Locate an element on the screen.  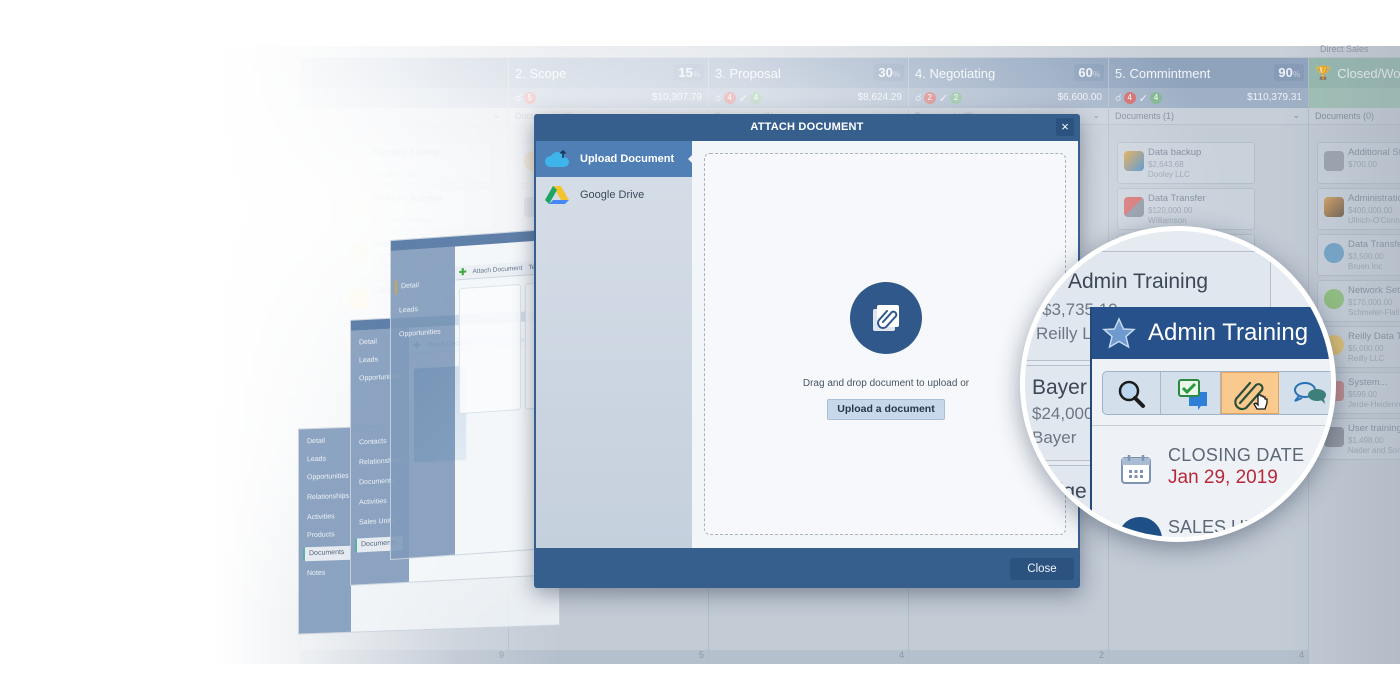
deal-value: $700.00 is located at coordinates (1362, 164).